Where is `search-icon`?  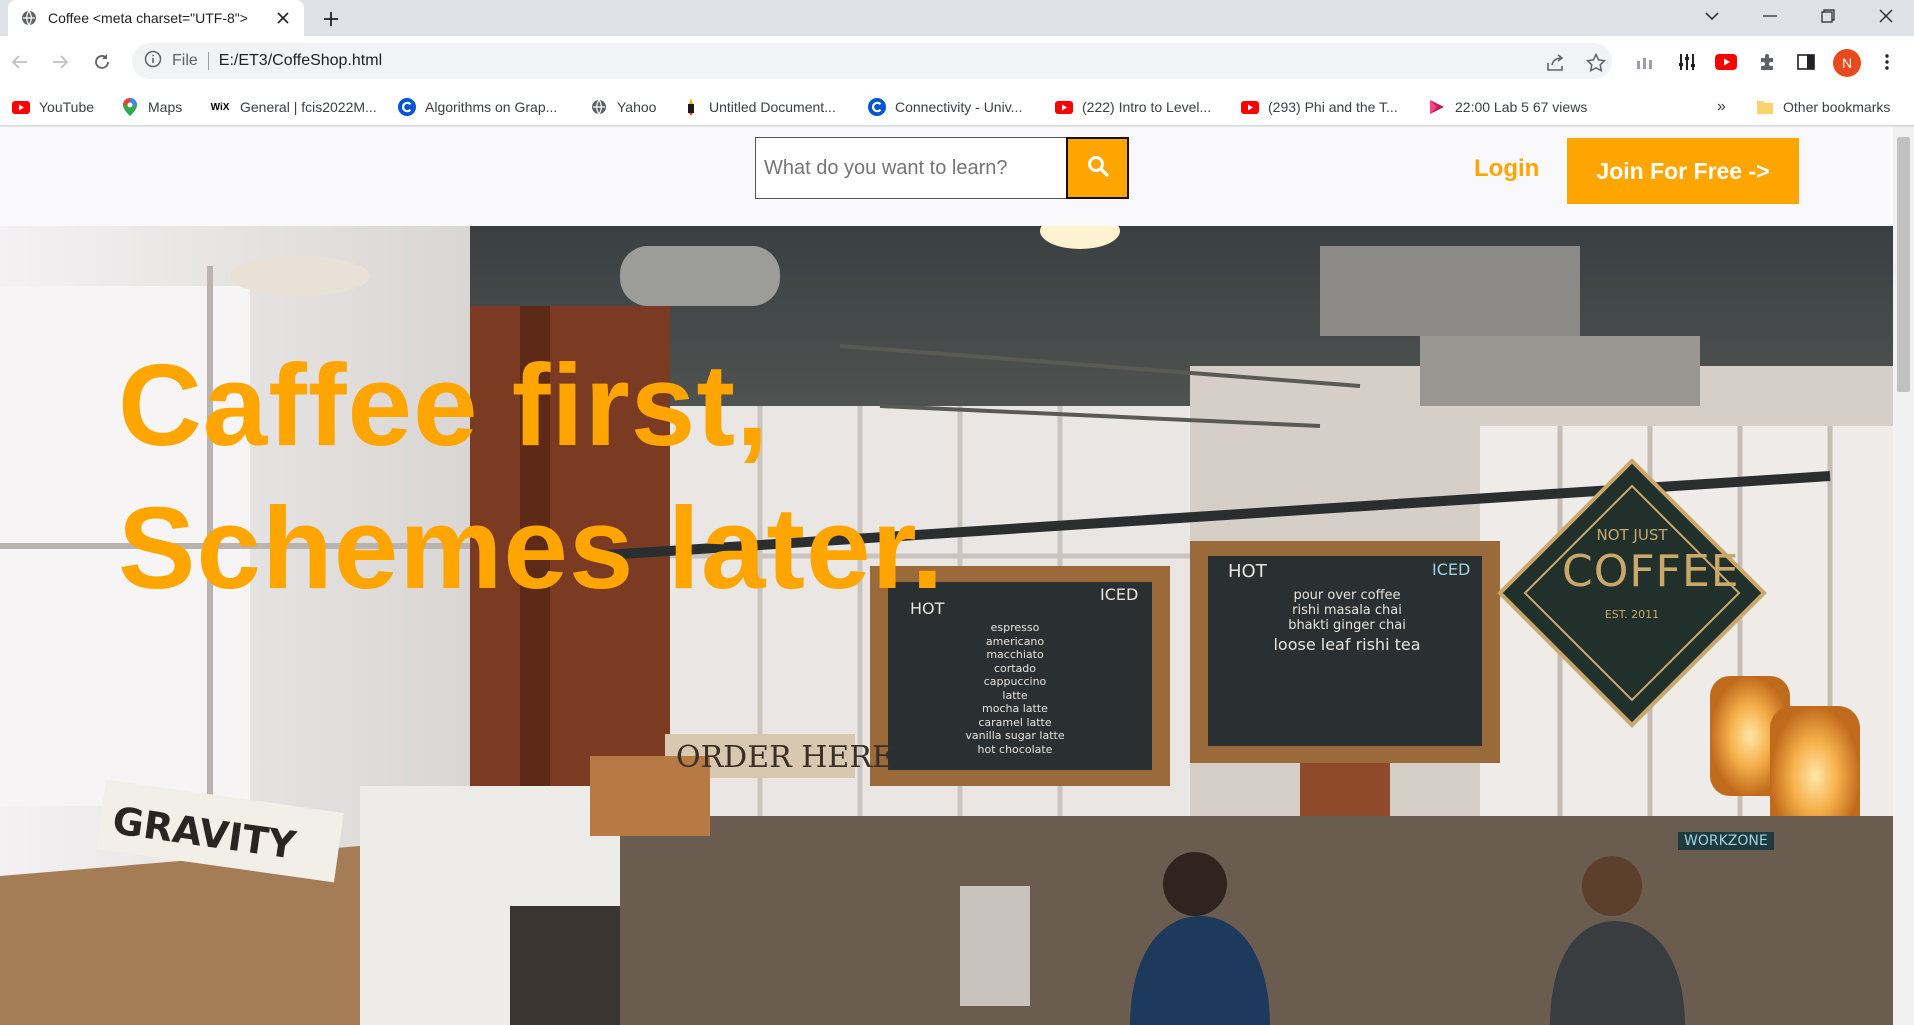 search-icon is located at coordinates (1098, 168).